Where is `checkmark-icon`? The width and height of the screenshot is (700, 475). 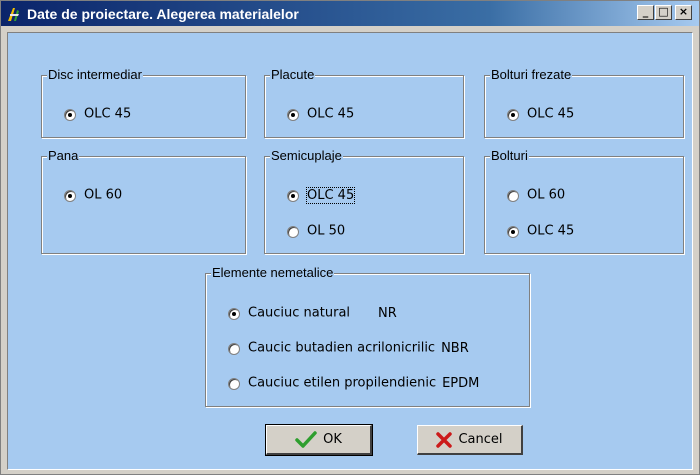 checkmark-icon is located at coordinates (306, 439).